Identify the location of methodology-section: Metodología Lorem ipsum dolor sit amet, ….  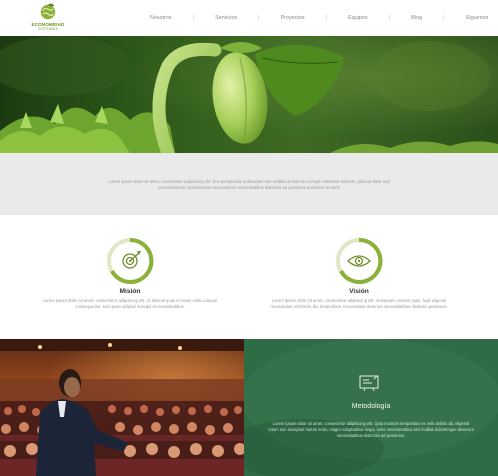
(371, 407).